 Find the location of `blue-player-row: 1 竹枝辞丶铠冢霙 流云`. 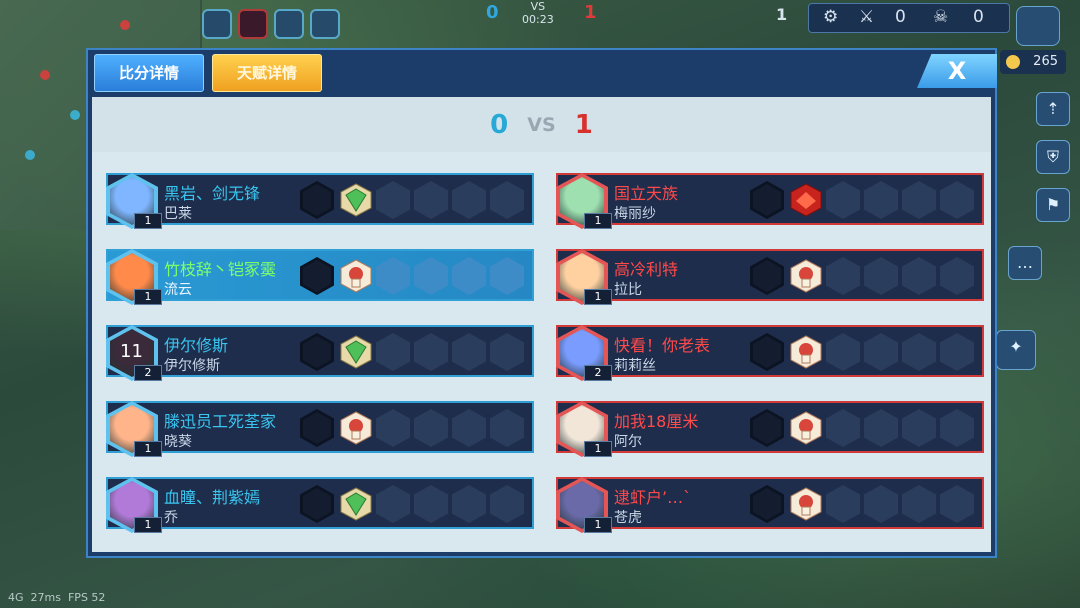

blue-player-row: 1 竹枝辞丶铠冢霙 流云 is located at coordinates (320, 277).